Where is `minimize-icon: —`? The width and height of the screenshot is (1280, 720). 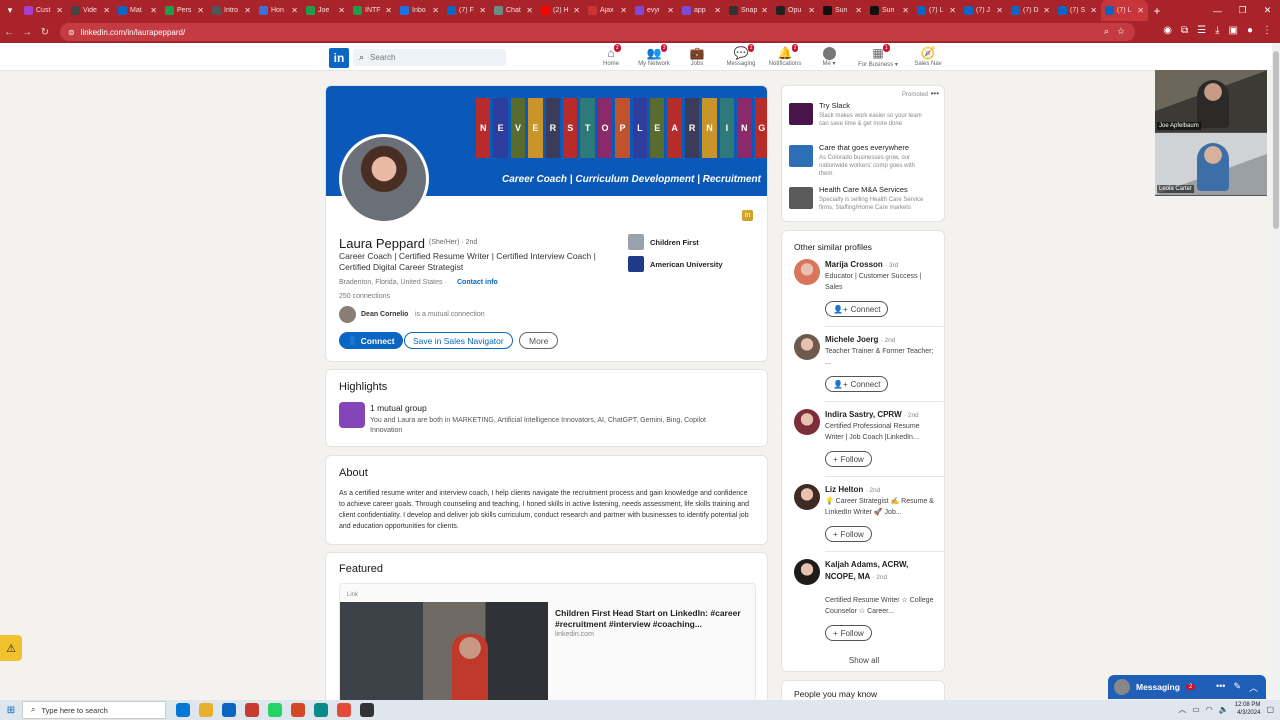 minimize-icon: — is located at coordinates (1217, 10).